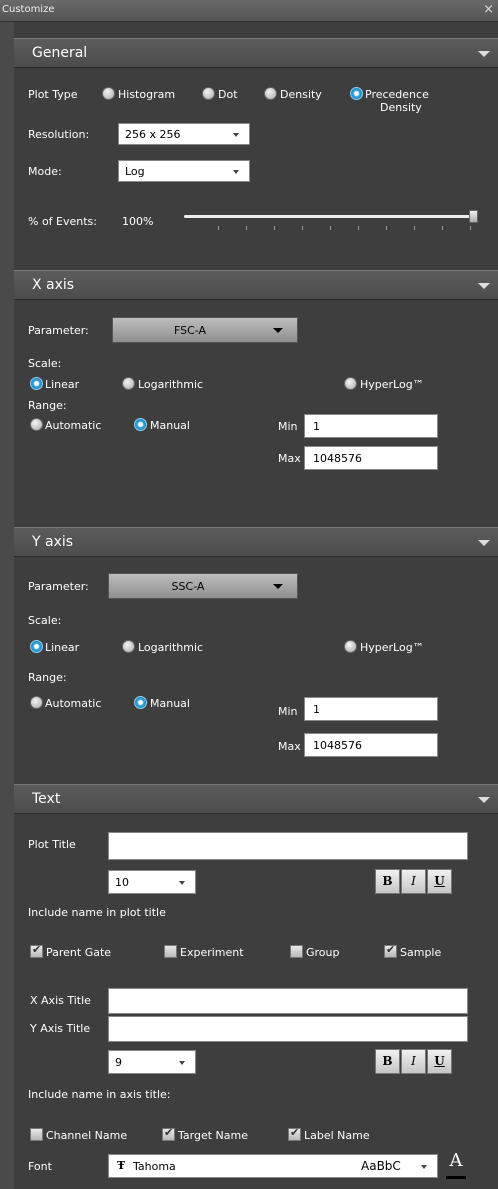 This screenshot has width=498, height=1189. What do you see at coordinates (170, 647) in the screenshot?
I see `y-scale-log-label: Logarithmic` at bounding box center [170, 647].